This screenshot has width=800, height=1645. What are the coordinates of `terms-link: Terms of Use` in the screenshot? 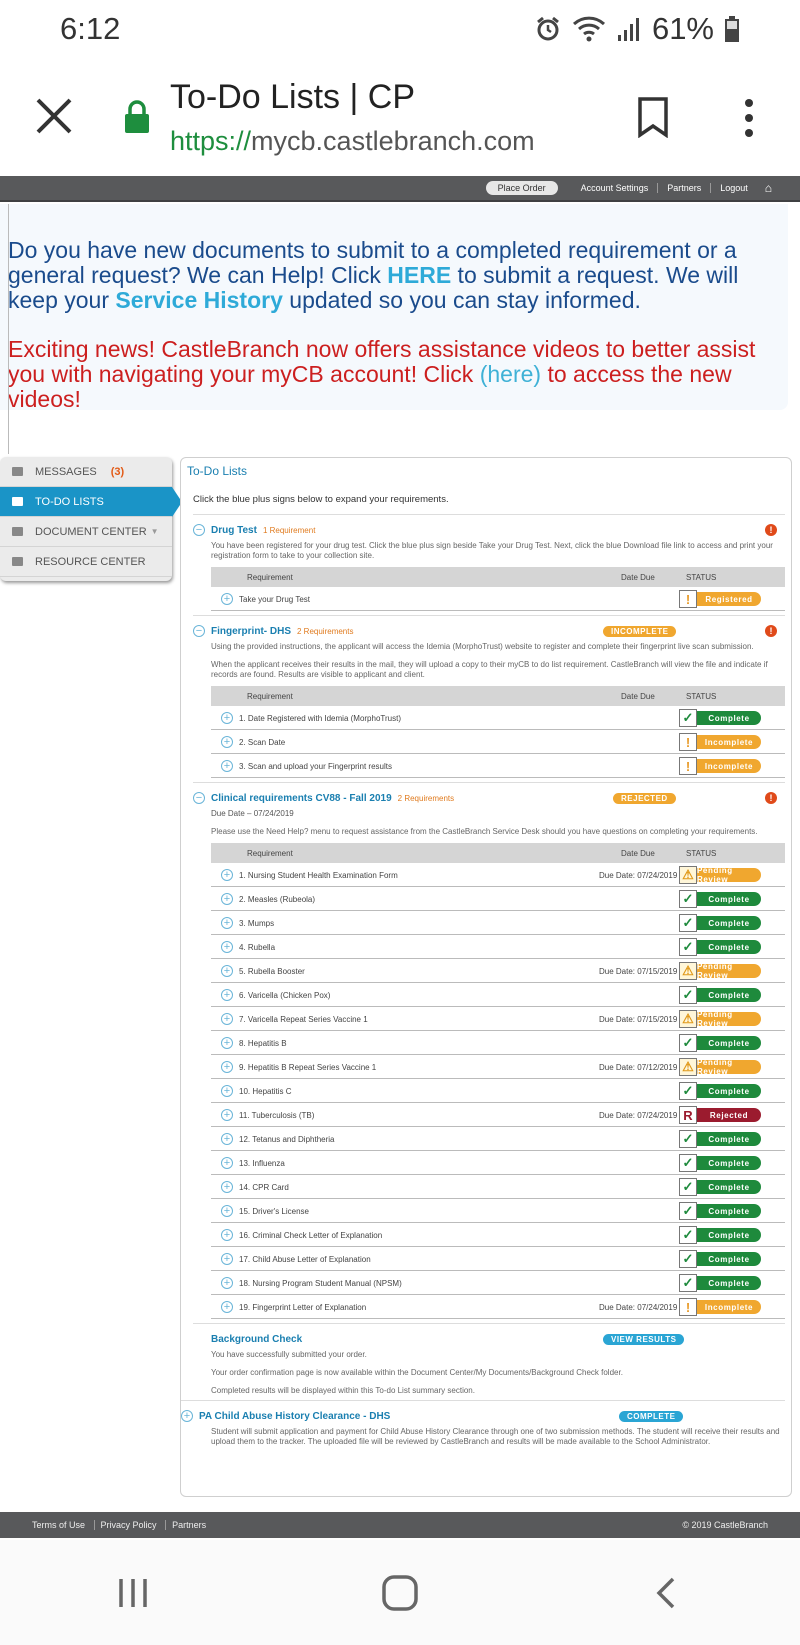 It's located at (61, 1525).